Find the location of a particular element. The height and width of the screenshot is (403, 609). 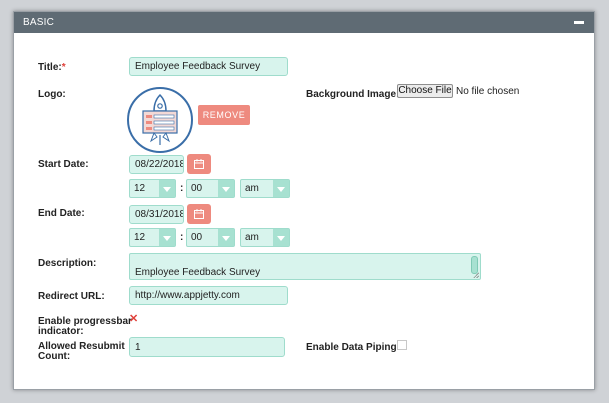

rocket-survey-icon is located at coordinates (160, 120).